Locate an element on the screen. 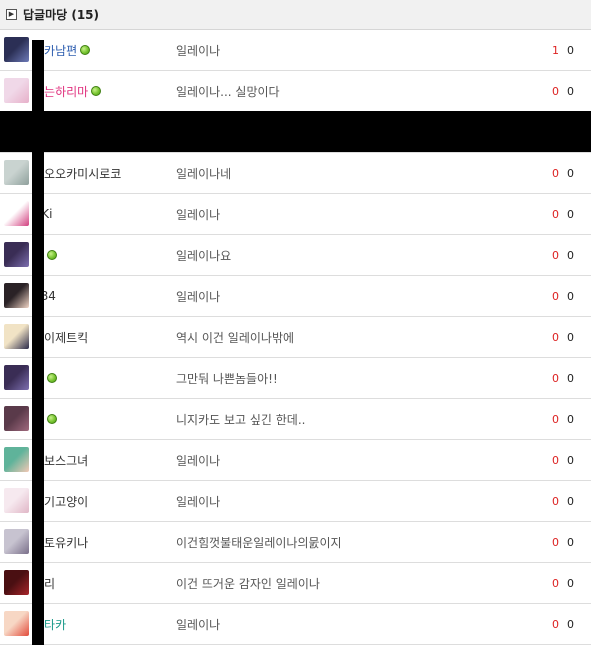 The image size is (591, 645). comment-row: 될니지카도 보고 싶긴 한데..00 is located at coordinates (295, 419).